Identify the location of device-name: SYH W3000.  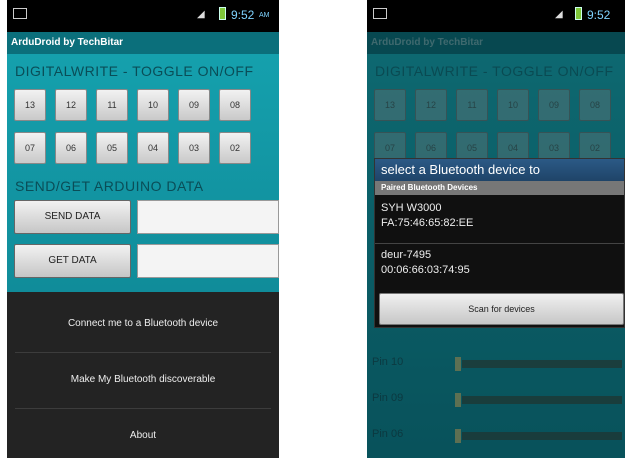
(411, 208).